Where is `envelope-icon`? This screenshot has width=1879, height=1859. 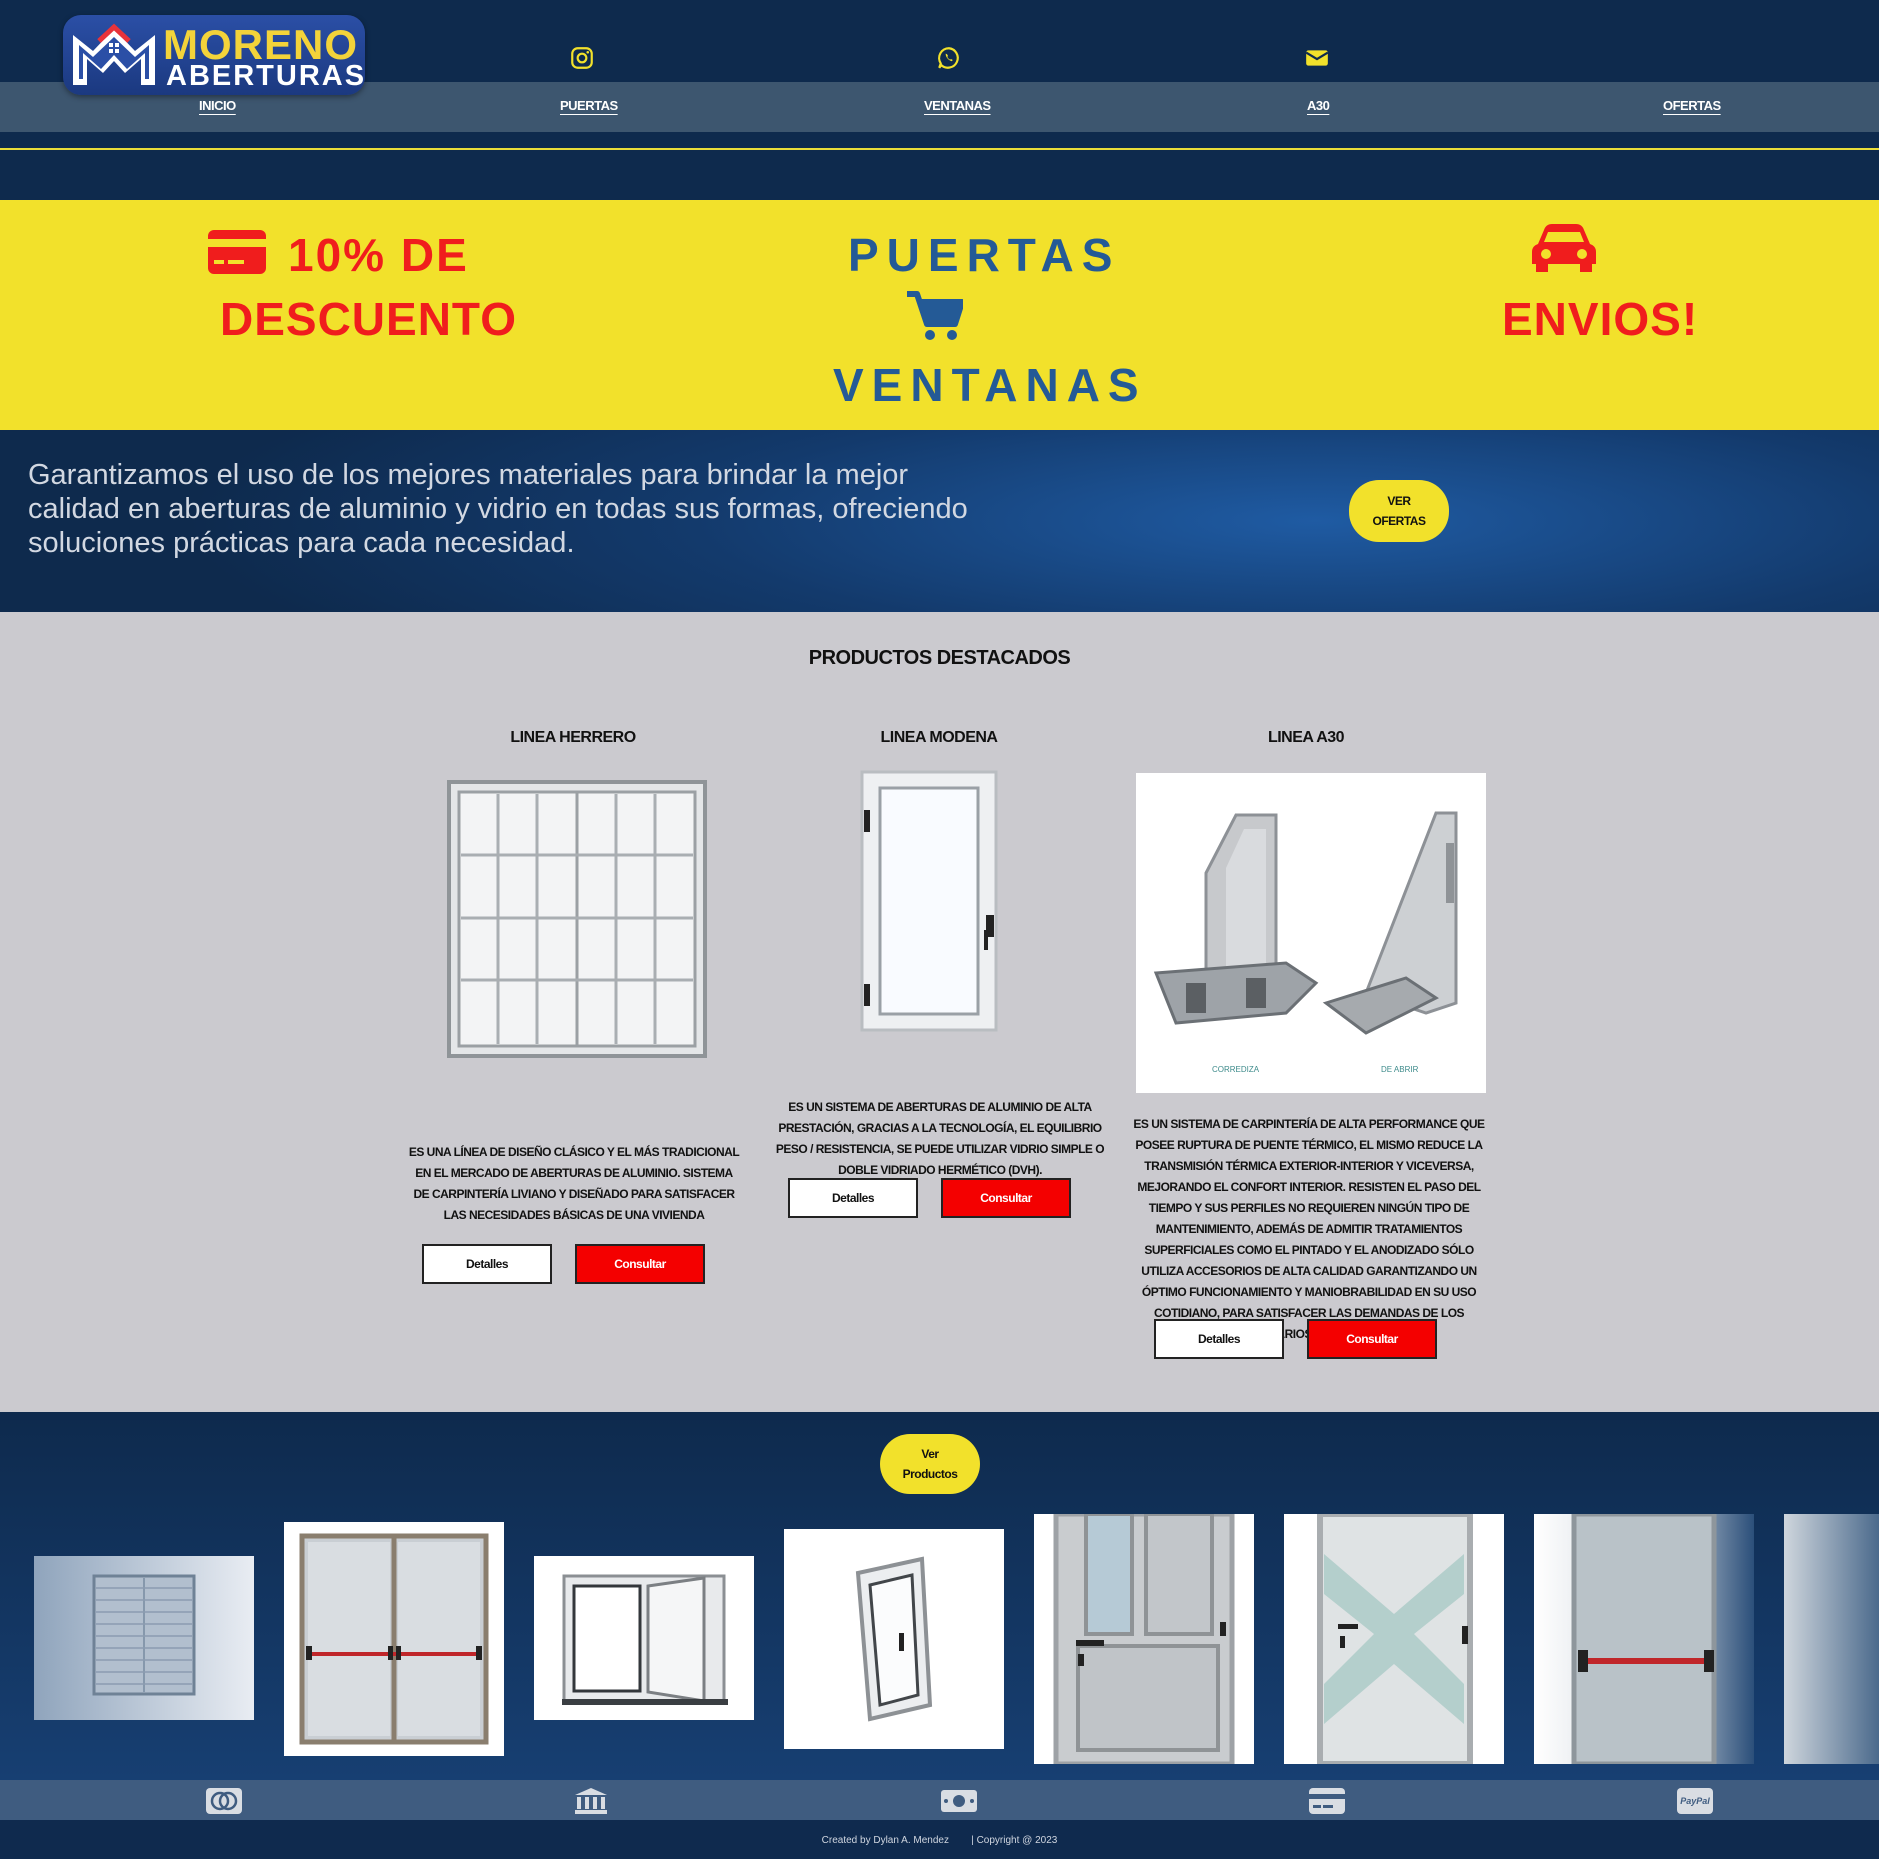 envelope-icon is located at coordinates (1317, 58).